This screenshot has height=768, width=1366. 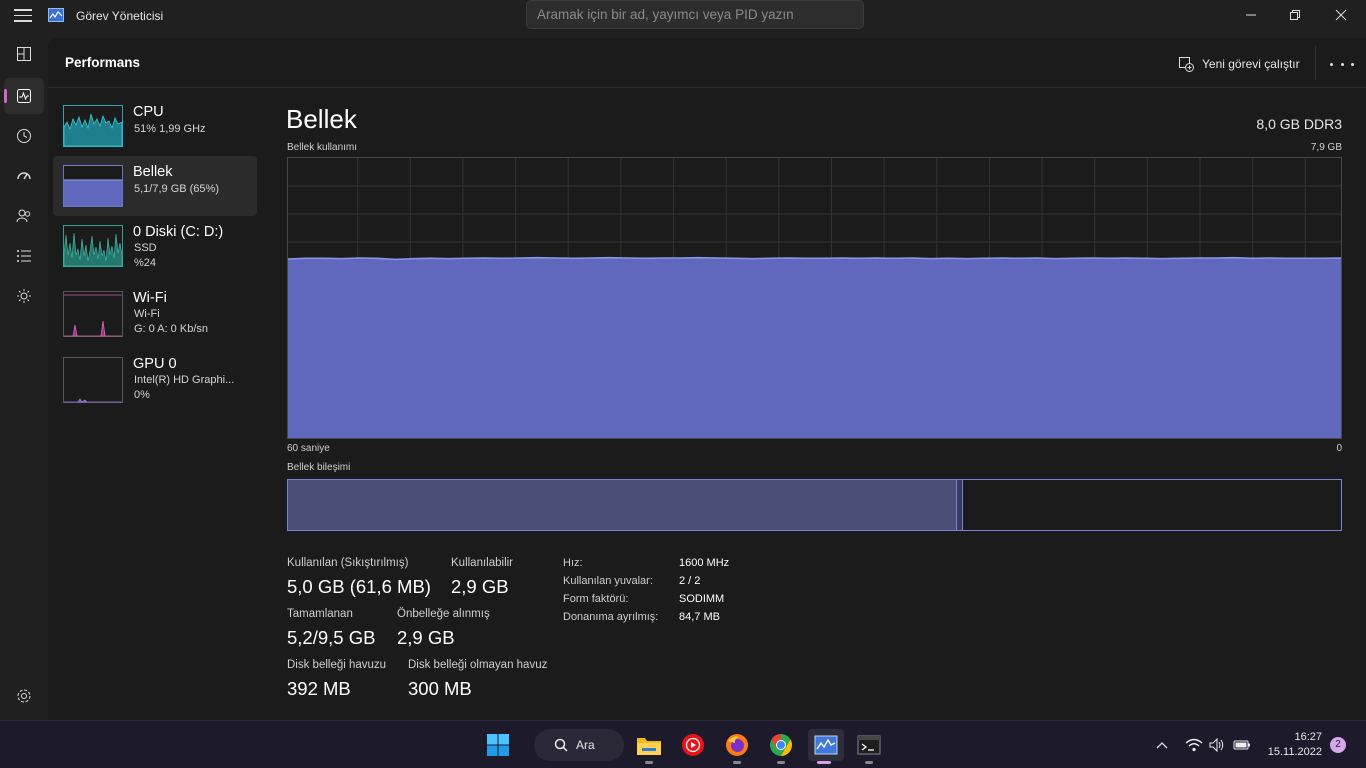 I want to click on side-item-title: GPU 0, so click(x=155, y=364).